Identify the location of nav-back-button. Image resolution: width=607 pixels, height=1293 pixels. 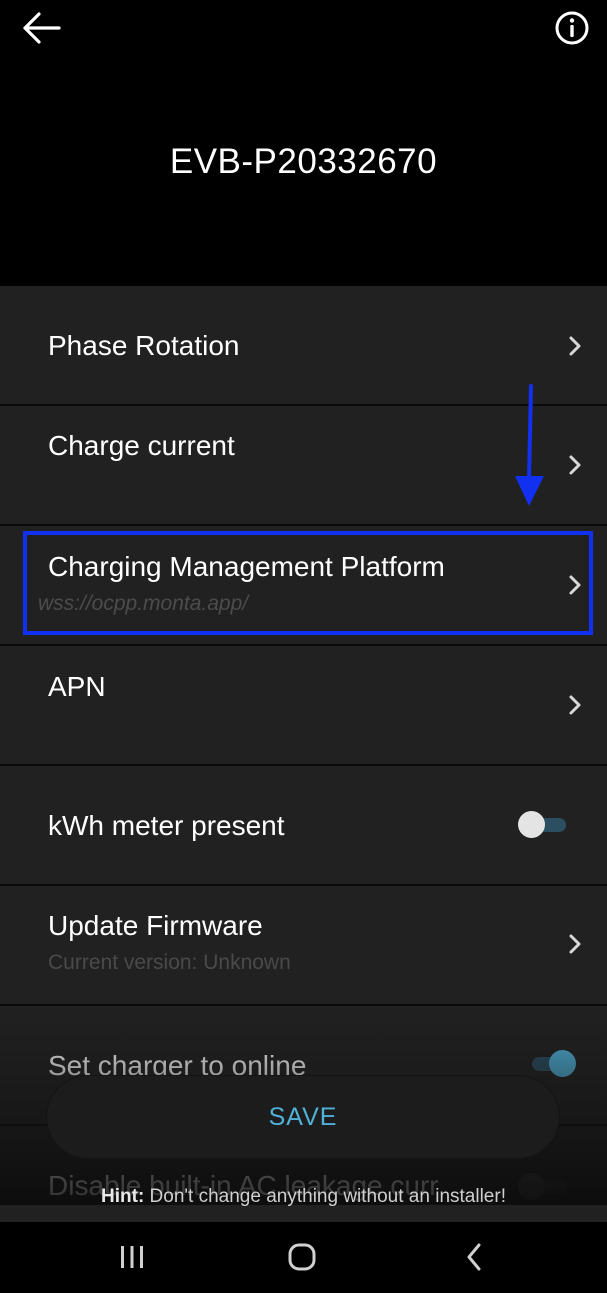
(474, 1257).